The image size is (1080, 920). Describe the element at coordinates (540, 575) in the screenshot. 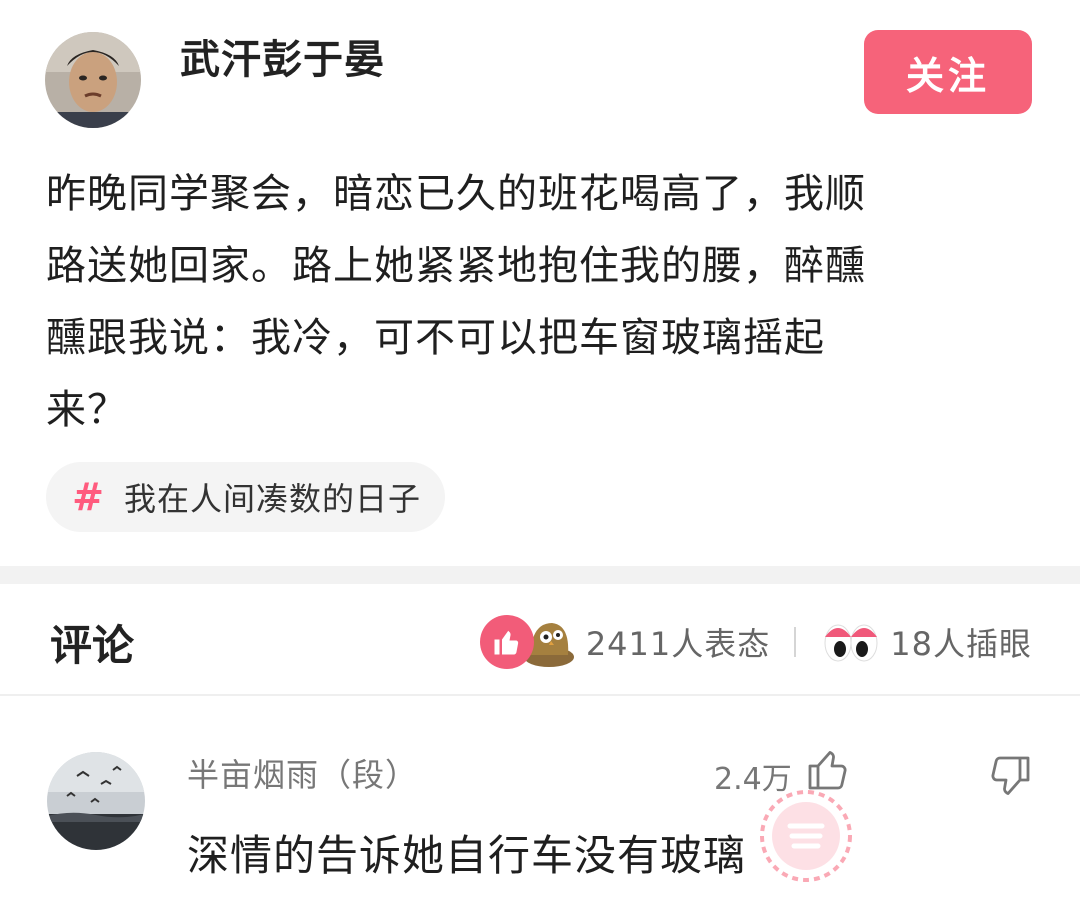

I see `section-divider` at that location.